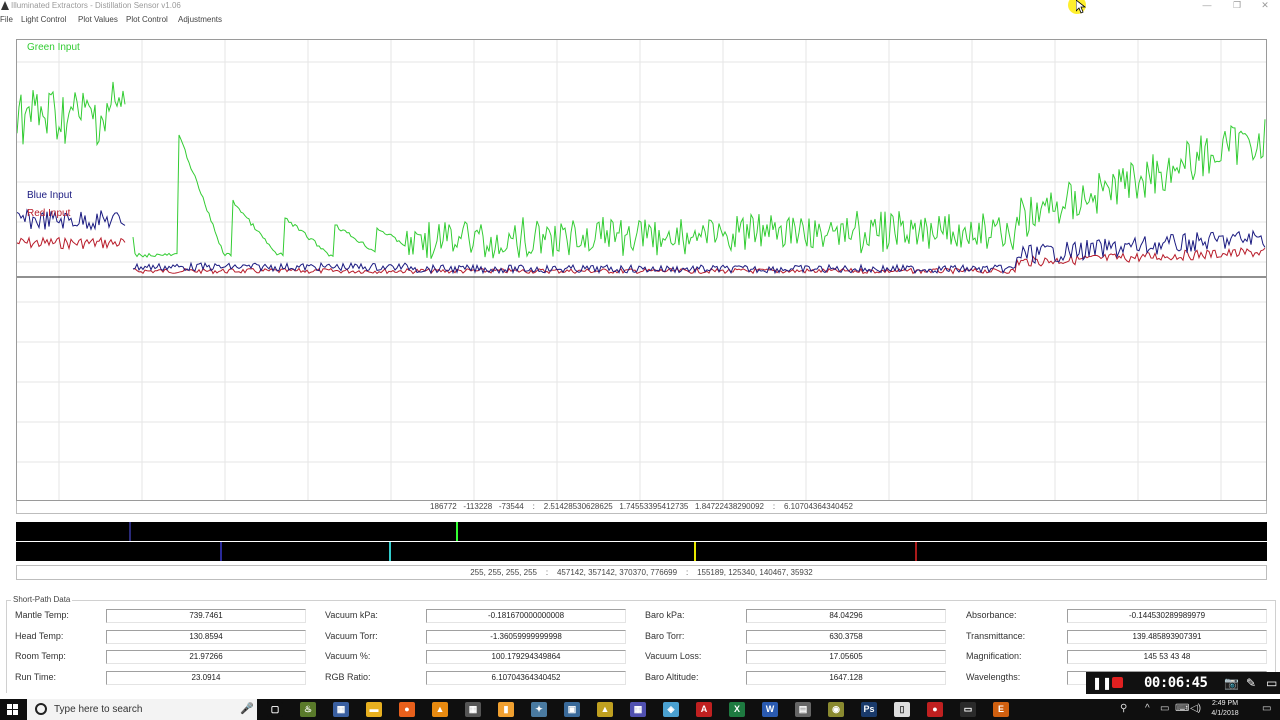 This screenshot has width=1280, height=720. I want to click on camera-icon: 📷, so click(1231, 683).